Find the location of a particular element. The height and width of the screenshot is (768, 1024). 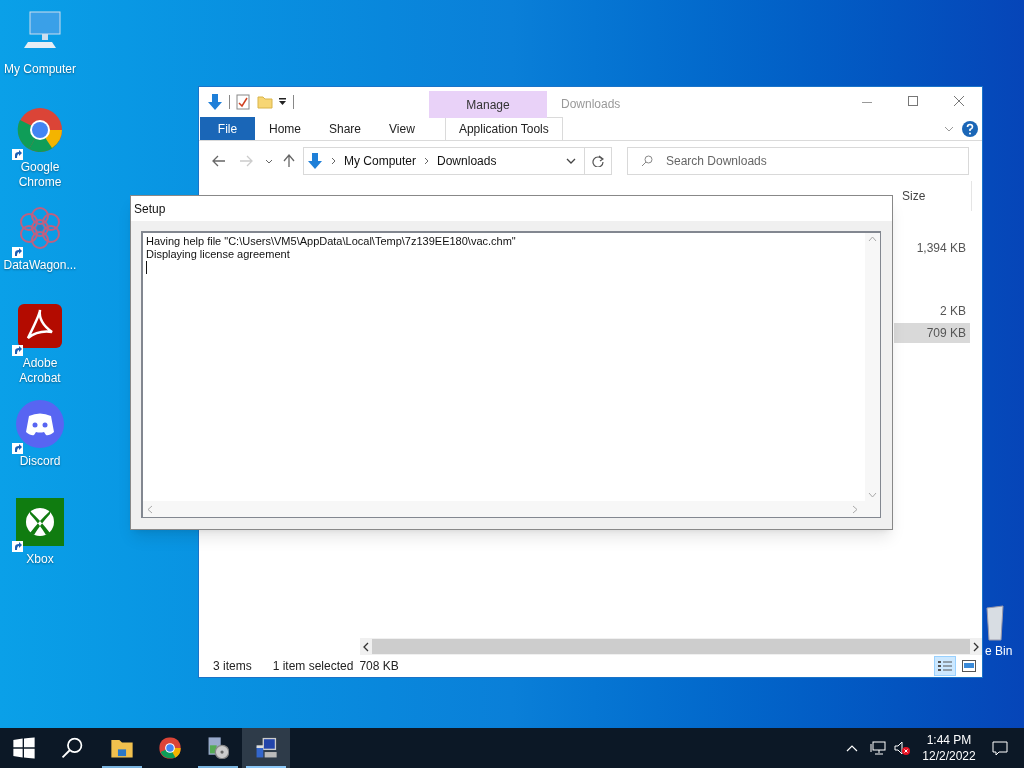

recent-dropdown-icon is located at coordinates (269, 161).